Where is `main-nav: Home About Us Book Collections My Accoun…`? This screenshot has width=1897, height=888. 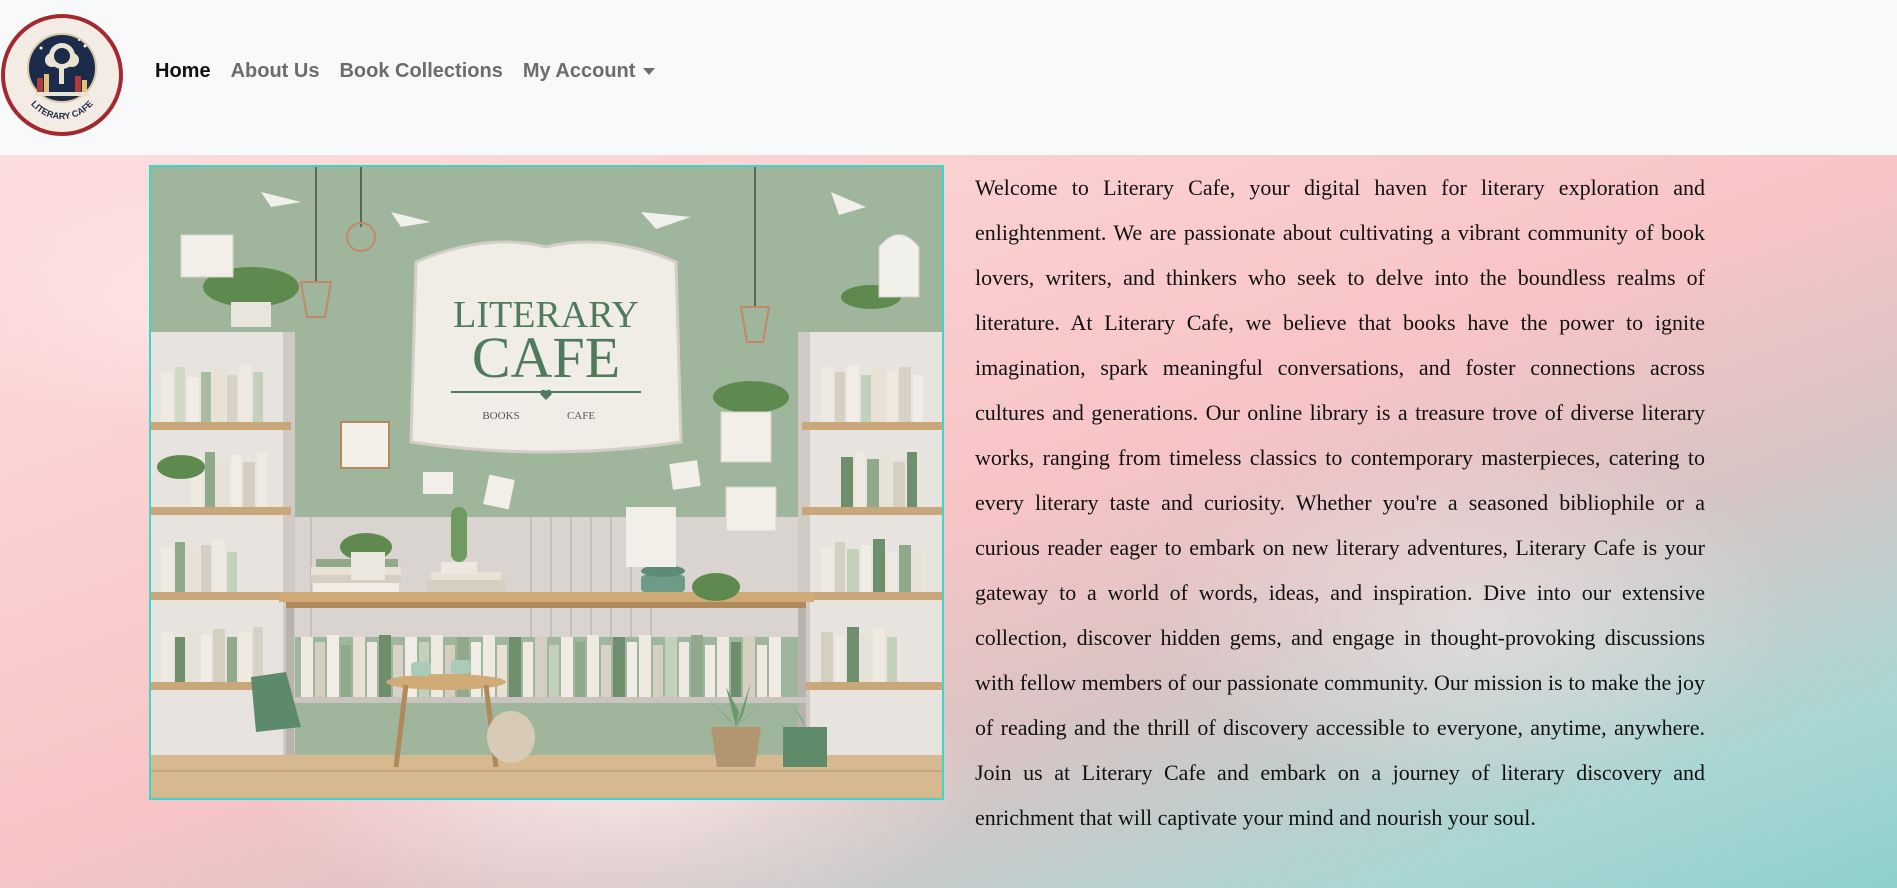 main-nav: Home About Us Book Collections My Accoun… is located at coordinates (410, 71).